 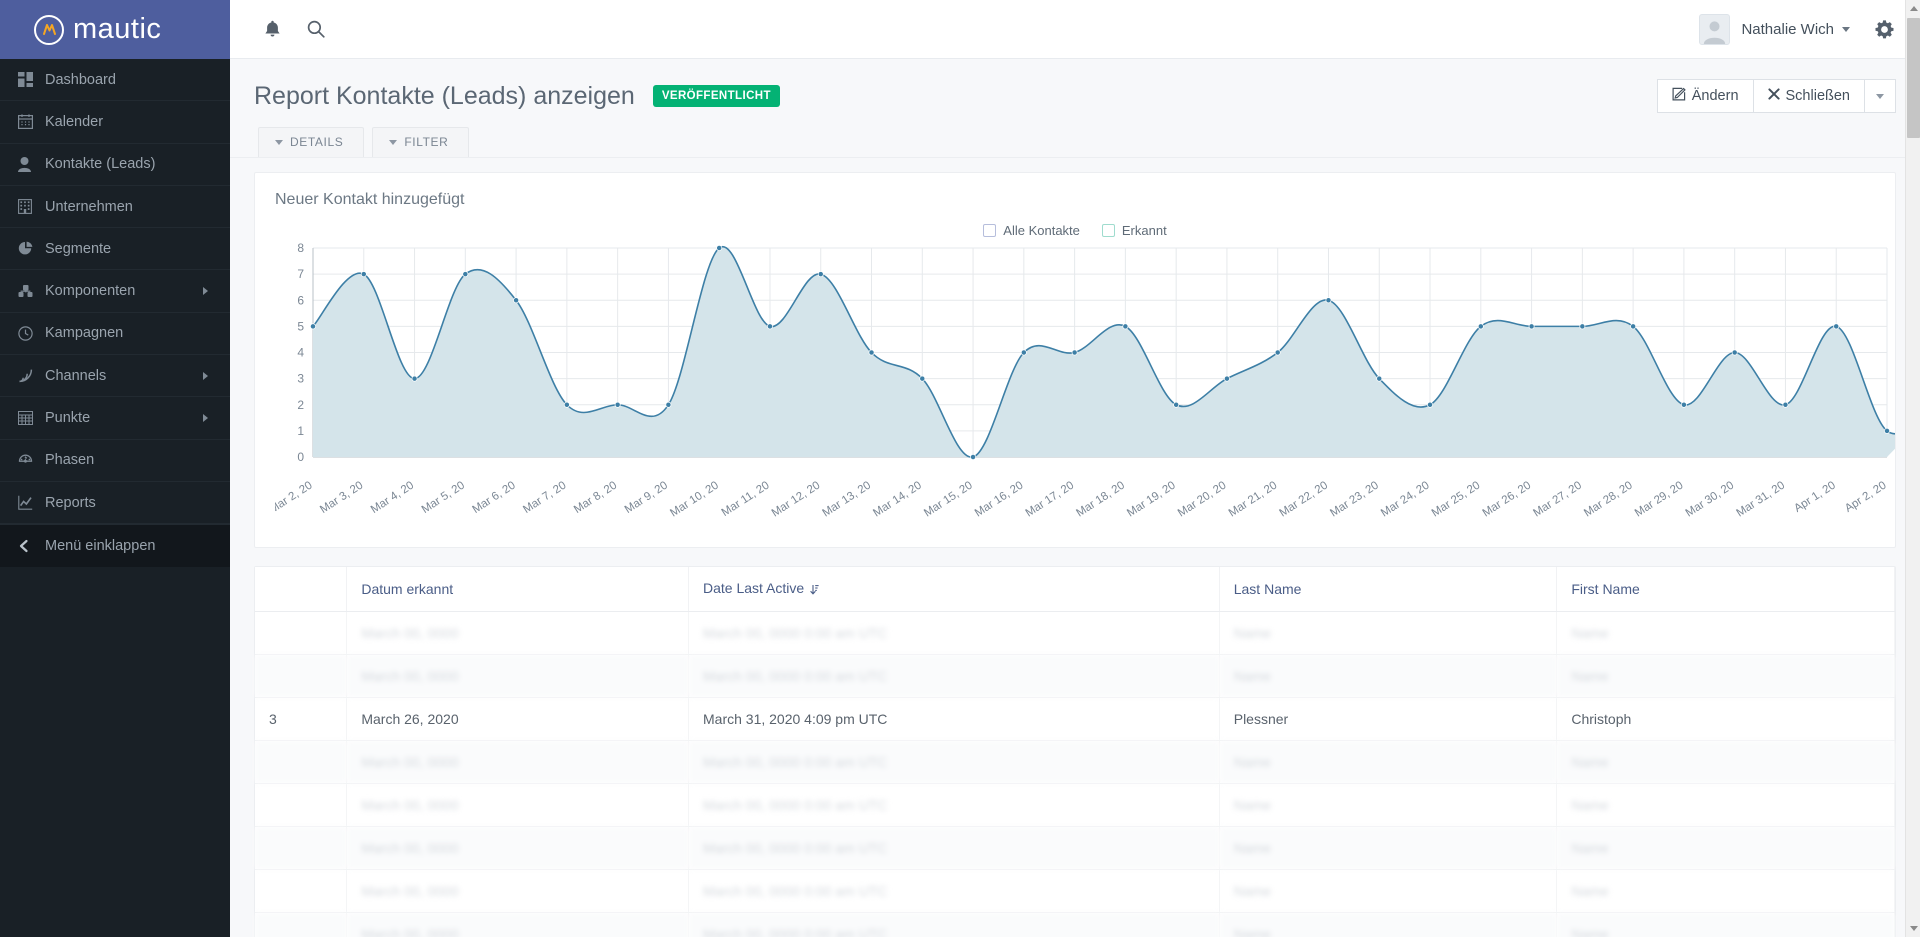 What do you see at coordinates (301, 719) in the screenshot?
I see `table-cell-idx: 3` at bounding box center [301, 719].